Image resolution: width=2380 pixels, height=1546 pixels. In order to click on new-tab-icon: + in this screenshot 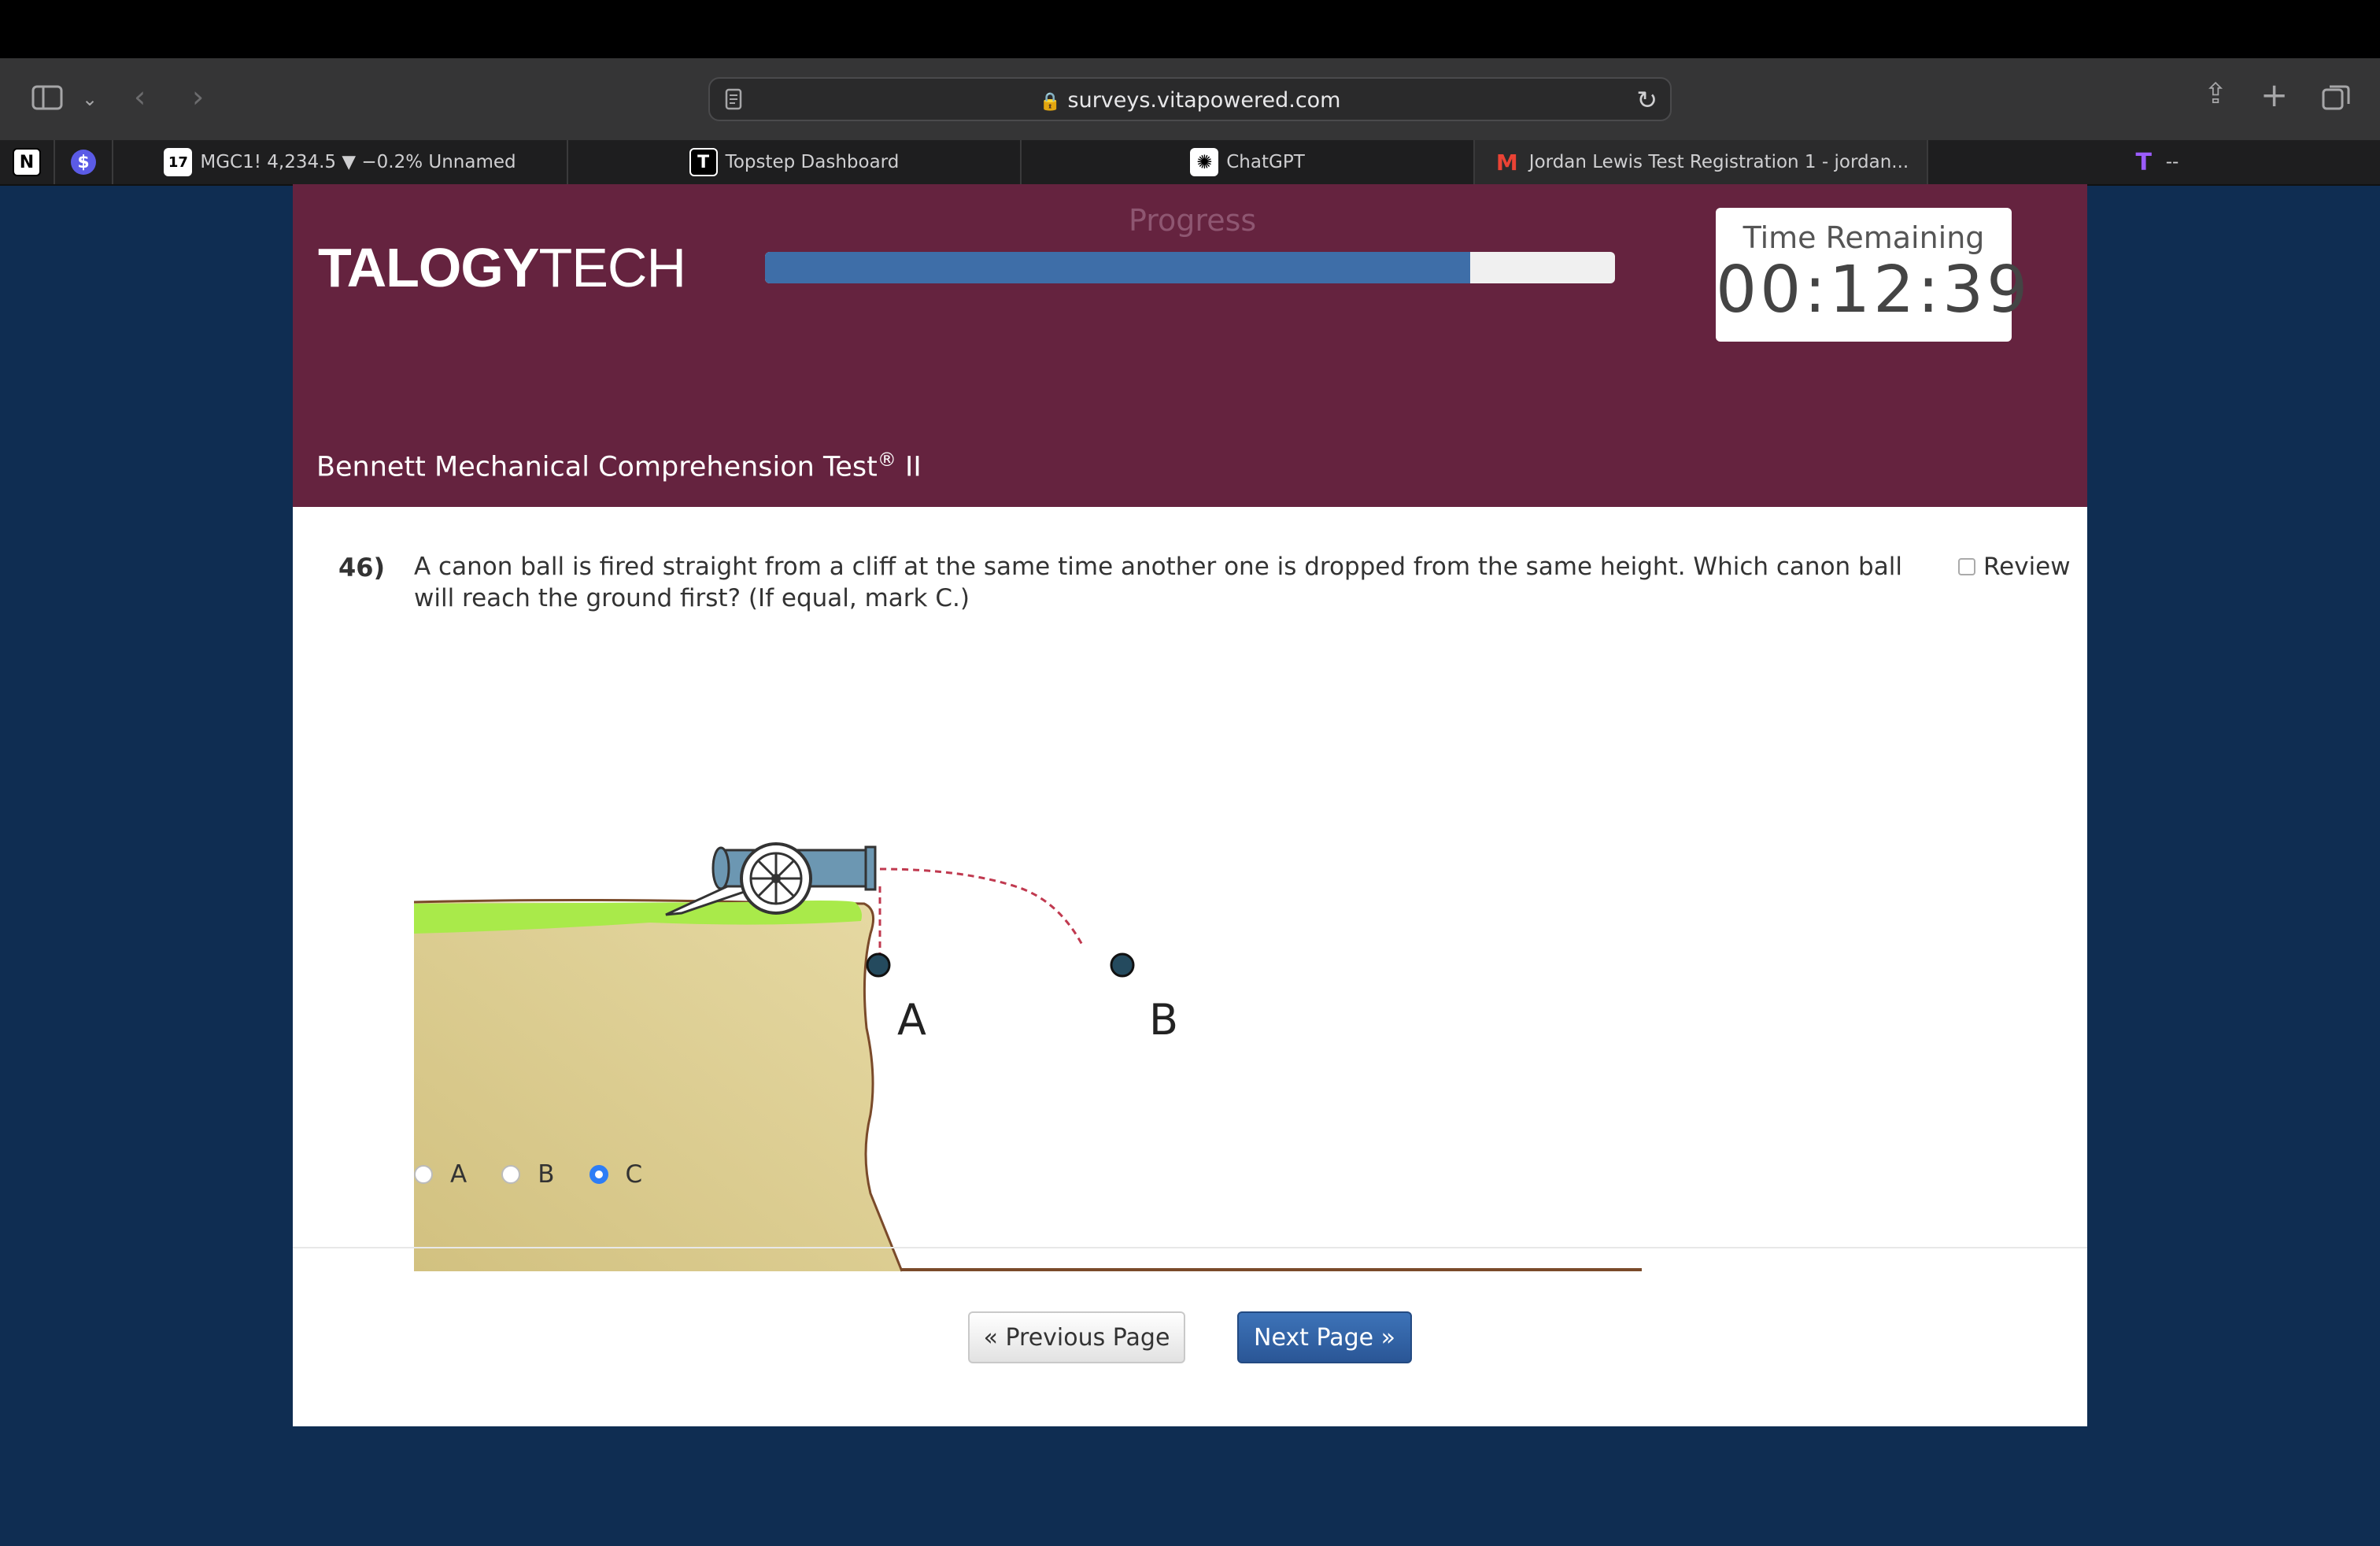, I will do `click(2274, 96)`.